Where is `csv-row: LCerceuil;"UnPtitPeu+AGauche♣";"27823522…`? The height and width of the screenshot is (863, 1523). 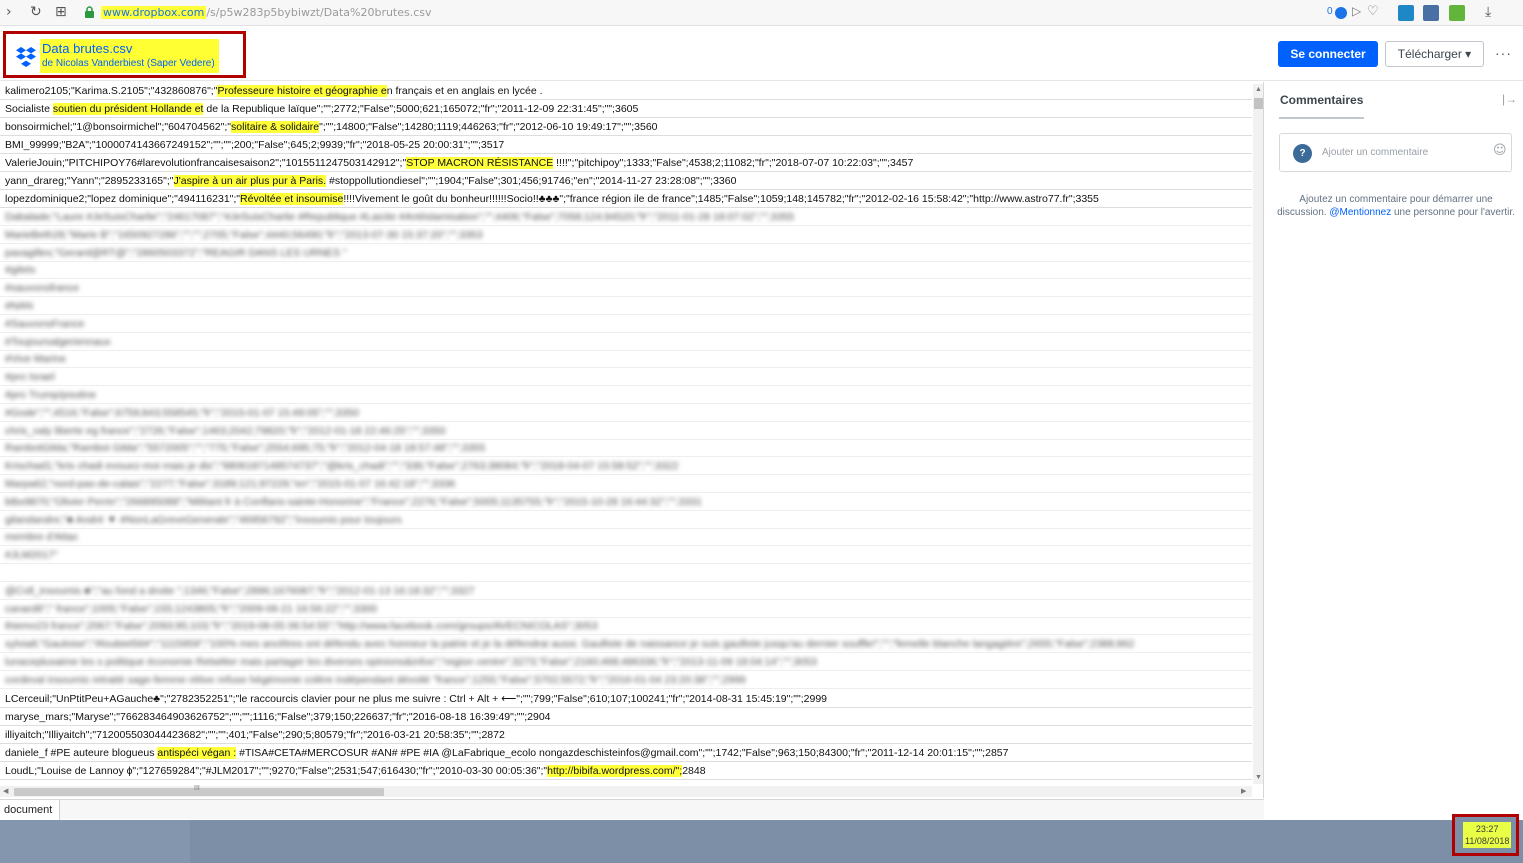 csv-row: LCerceuil;"UnPtitPeu+AGauche♣";"27823522… is located at coordinates (626, 699).